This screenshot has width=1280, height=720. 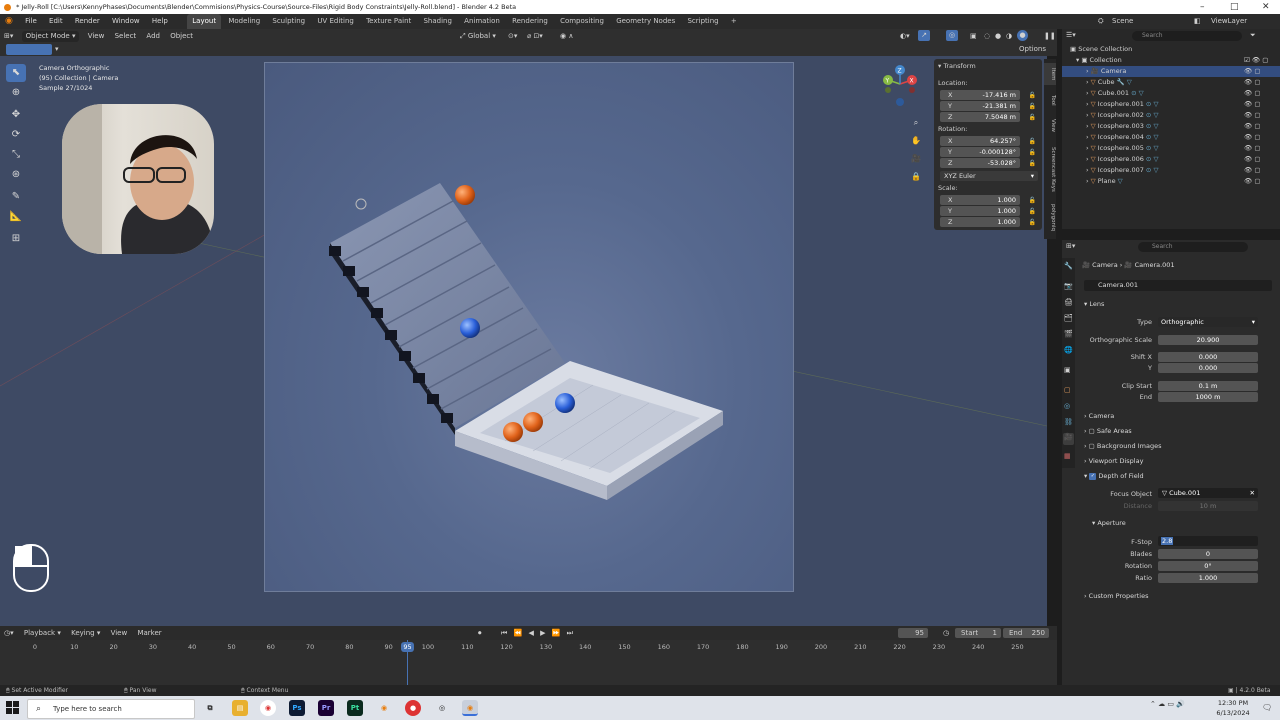 What do you see at coordinates (16, 197) in the screenshot?
I see `annotate-tool-icon: ✎` at bounding box center [16, 197].